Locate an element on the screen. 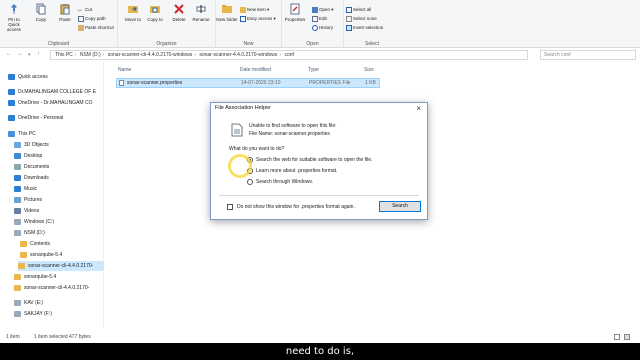 The image size is (640, 360). 3d-objects-icon is located at coordinates (17, 144).